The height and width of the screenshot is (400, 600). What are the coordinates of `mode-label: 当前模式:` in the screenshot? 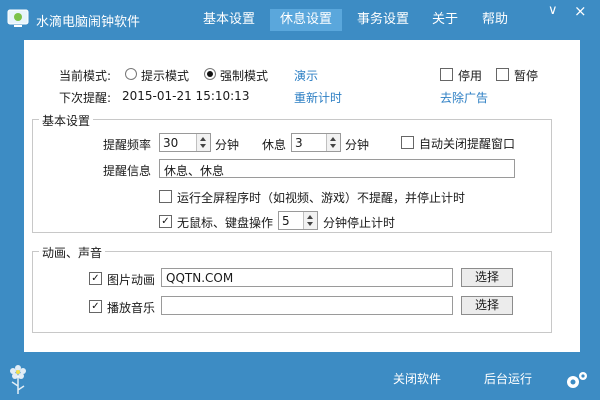 It's located at (85, 76).